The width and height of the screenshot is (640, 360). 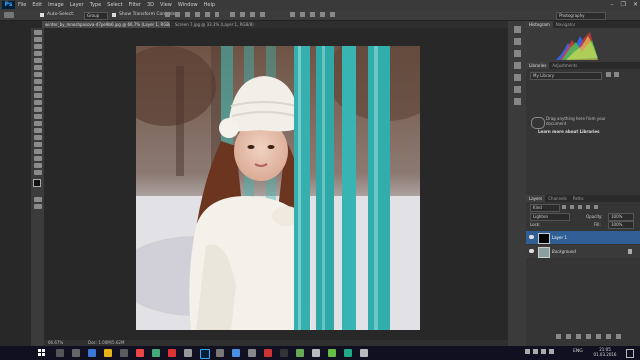 What do you see at coordinates (76, 353) in the screenshot?
I see `task-view-icon` at bounding box center [76, 353].